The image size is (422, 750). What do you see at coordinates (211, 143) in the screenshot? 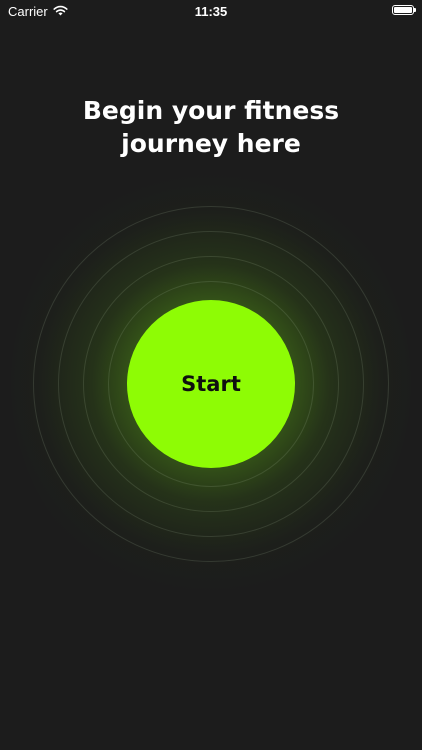
I see `headline-line-2: journey here` at bounding box center [211, 143].